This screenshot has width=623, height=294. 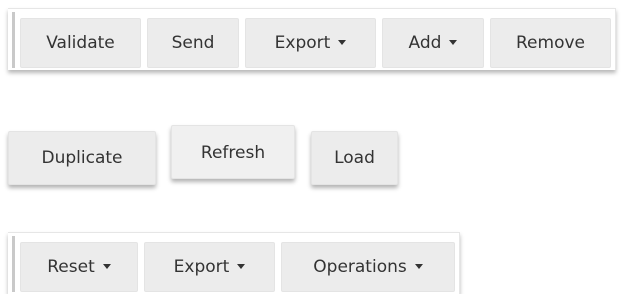 What do you see at coordinates (201, 267) in the screenshot?
I see `export-dropdown-label-secondary: Export` at bounding box center [201, 267].